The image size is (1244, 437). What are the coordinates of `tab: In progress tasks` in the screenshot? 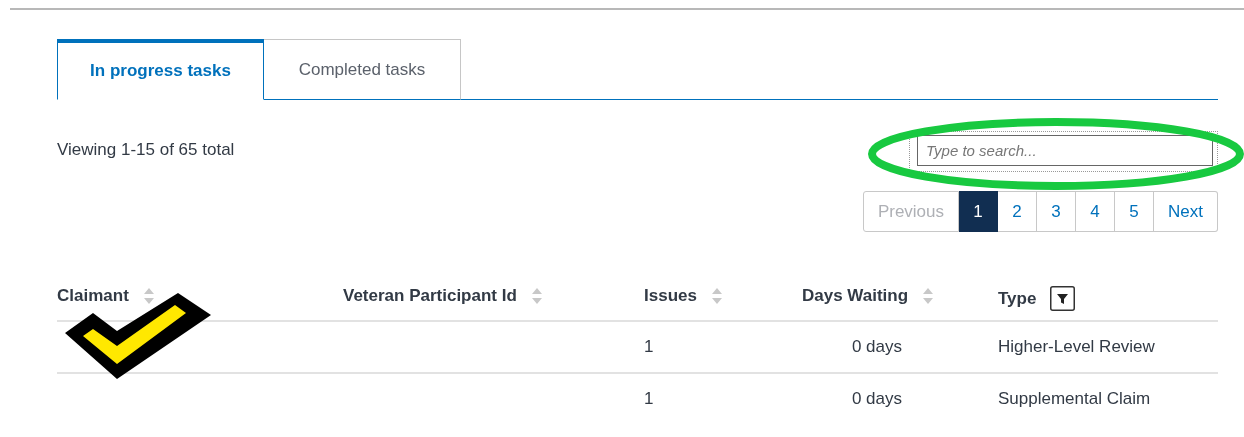 It's located at (160, 69).